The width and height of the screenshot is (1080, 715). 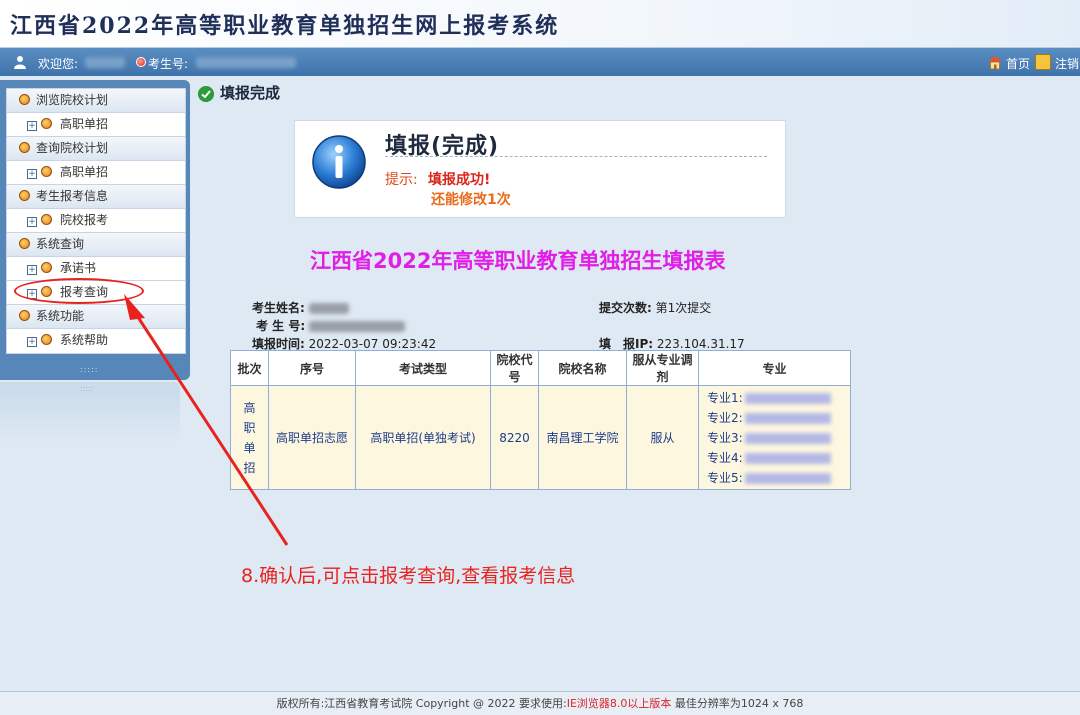 What do you see at coordinates (312, 437) in the screenshot?
I see `seq-cell: 高职单招志愿` at bounding box center [312, 437].